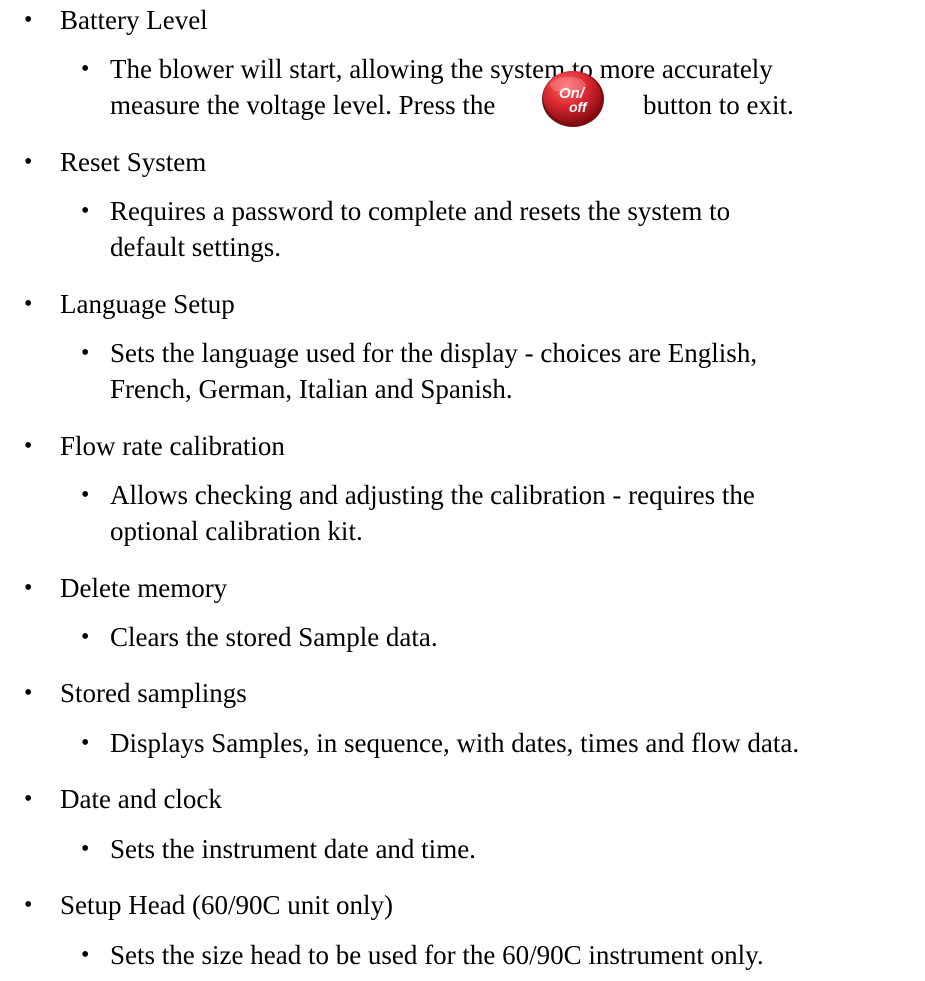 This screenshot has height=981, width=925. Describe the element at coordinates (195, 247) in the screenshot. I see `detail-line: default settings.` at that location.